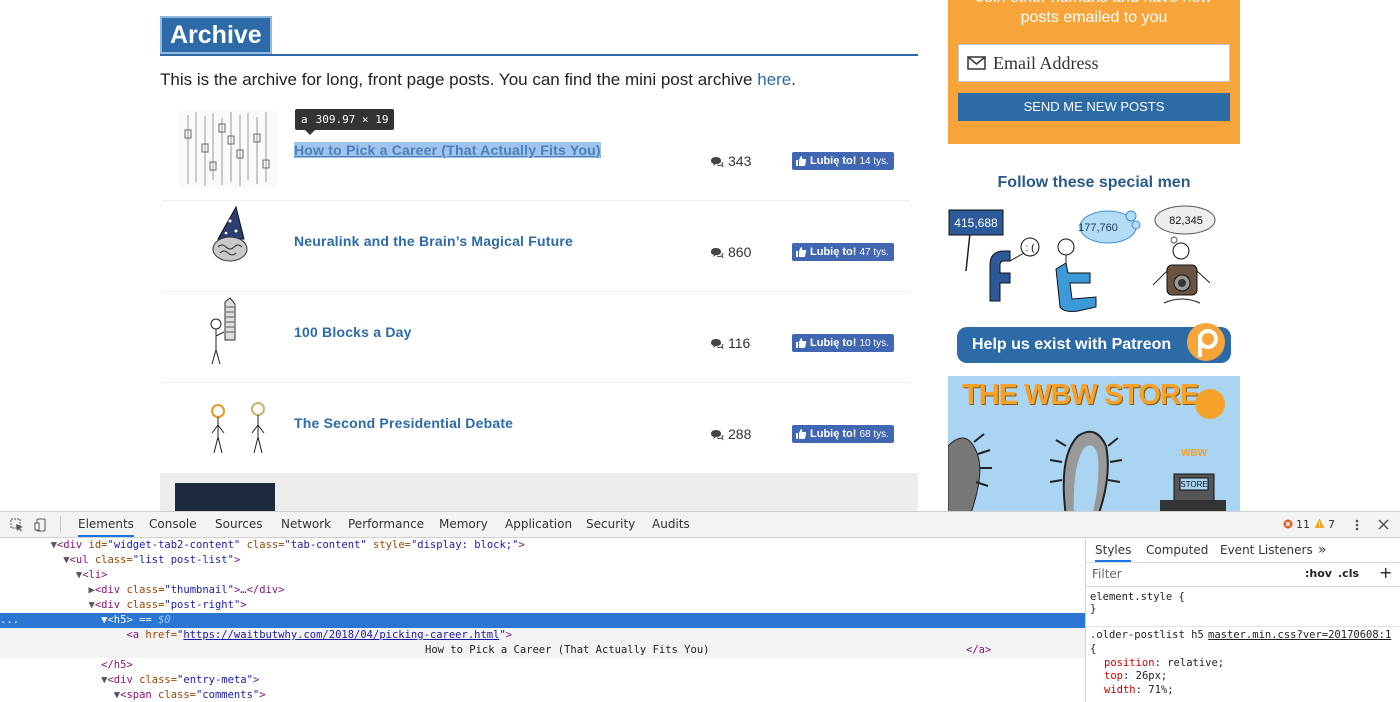  Describe the element at coordinates (1194, 453) in the screenshot. I see `store-sign: WBW` at that location.